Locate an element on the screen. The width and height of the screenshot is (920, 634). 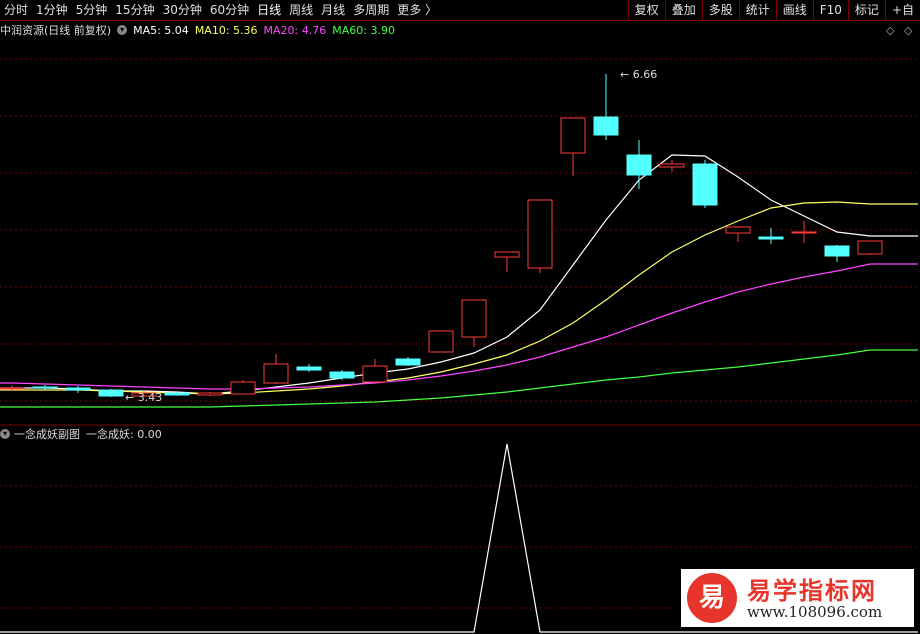
annotation-1: ← 3.43 is located at coordinates (143, 397).